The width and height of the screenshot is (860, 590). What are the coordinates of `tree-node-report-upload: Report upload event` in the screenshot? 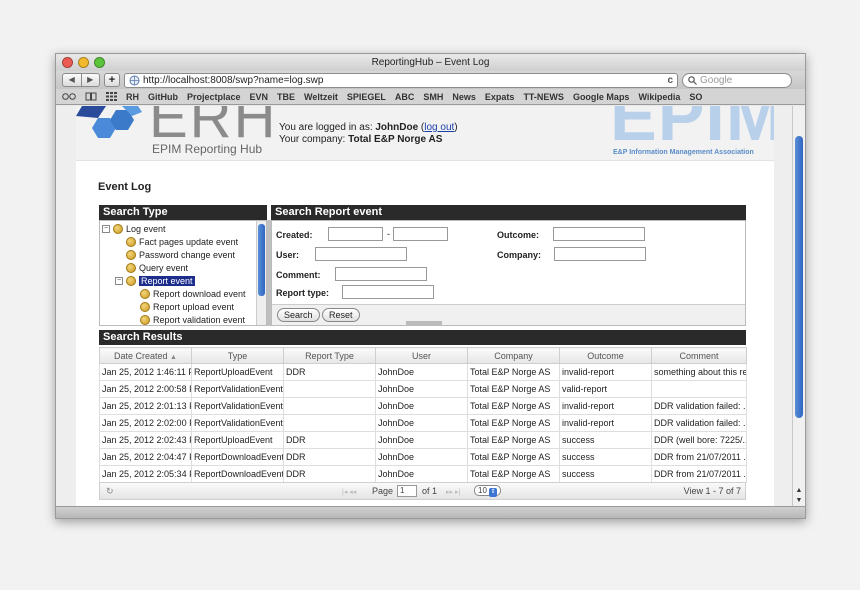 It's located at (187, 307).